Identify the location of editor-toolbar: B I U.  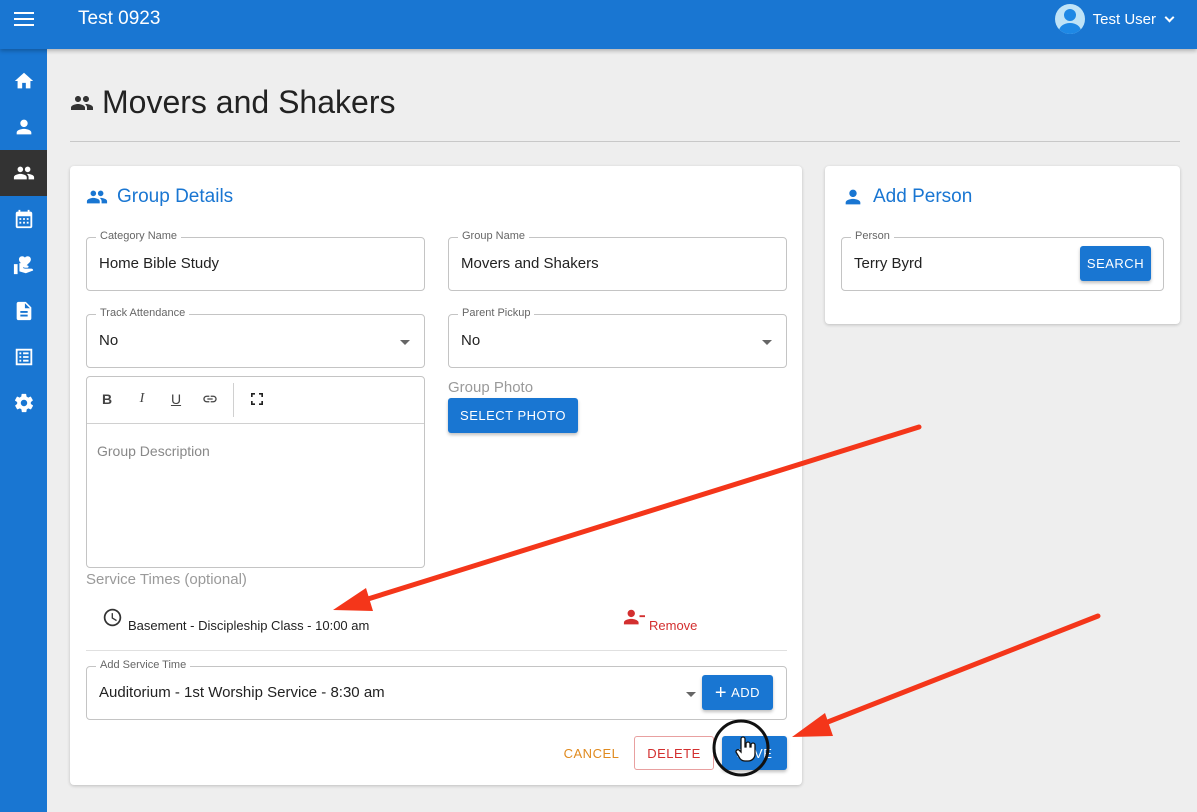
(255, 400).